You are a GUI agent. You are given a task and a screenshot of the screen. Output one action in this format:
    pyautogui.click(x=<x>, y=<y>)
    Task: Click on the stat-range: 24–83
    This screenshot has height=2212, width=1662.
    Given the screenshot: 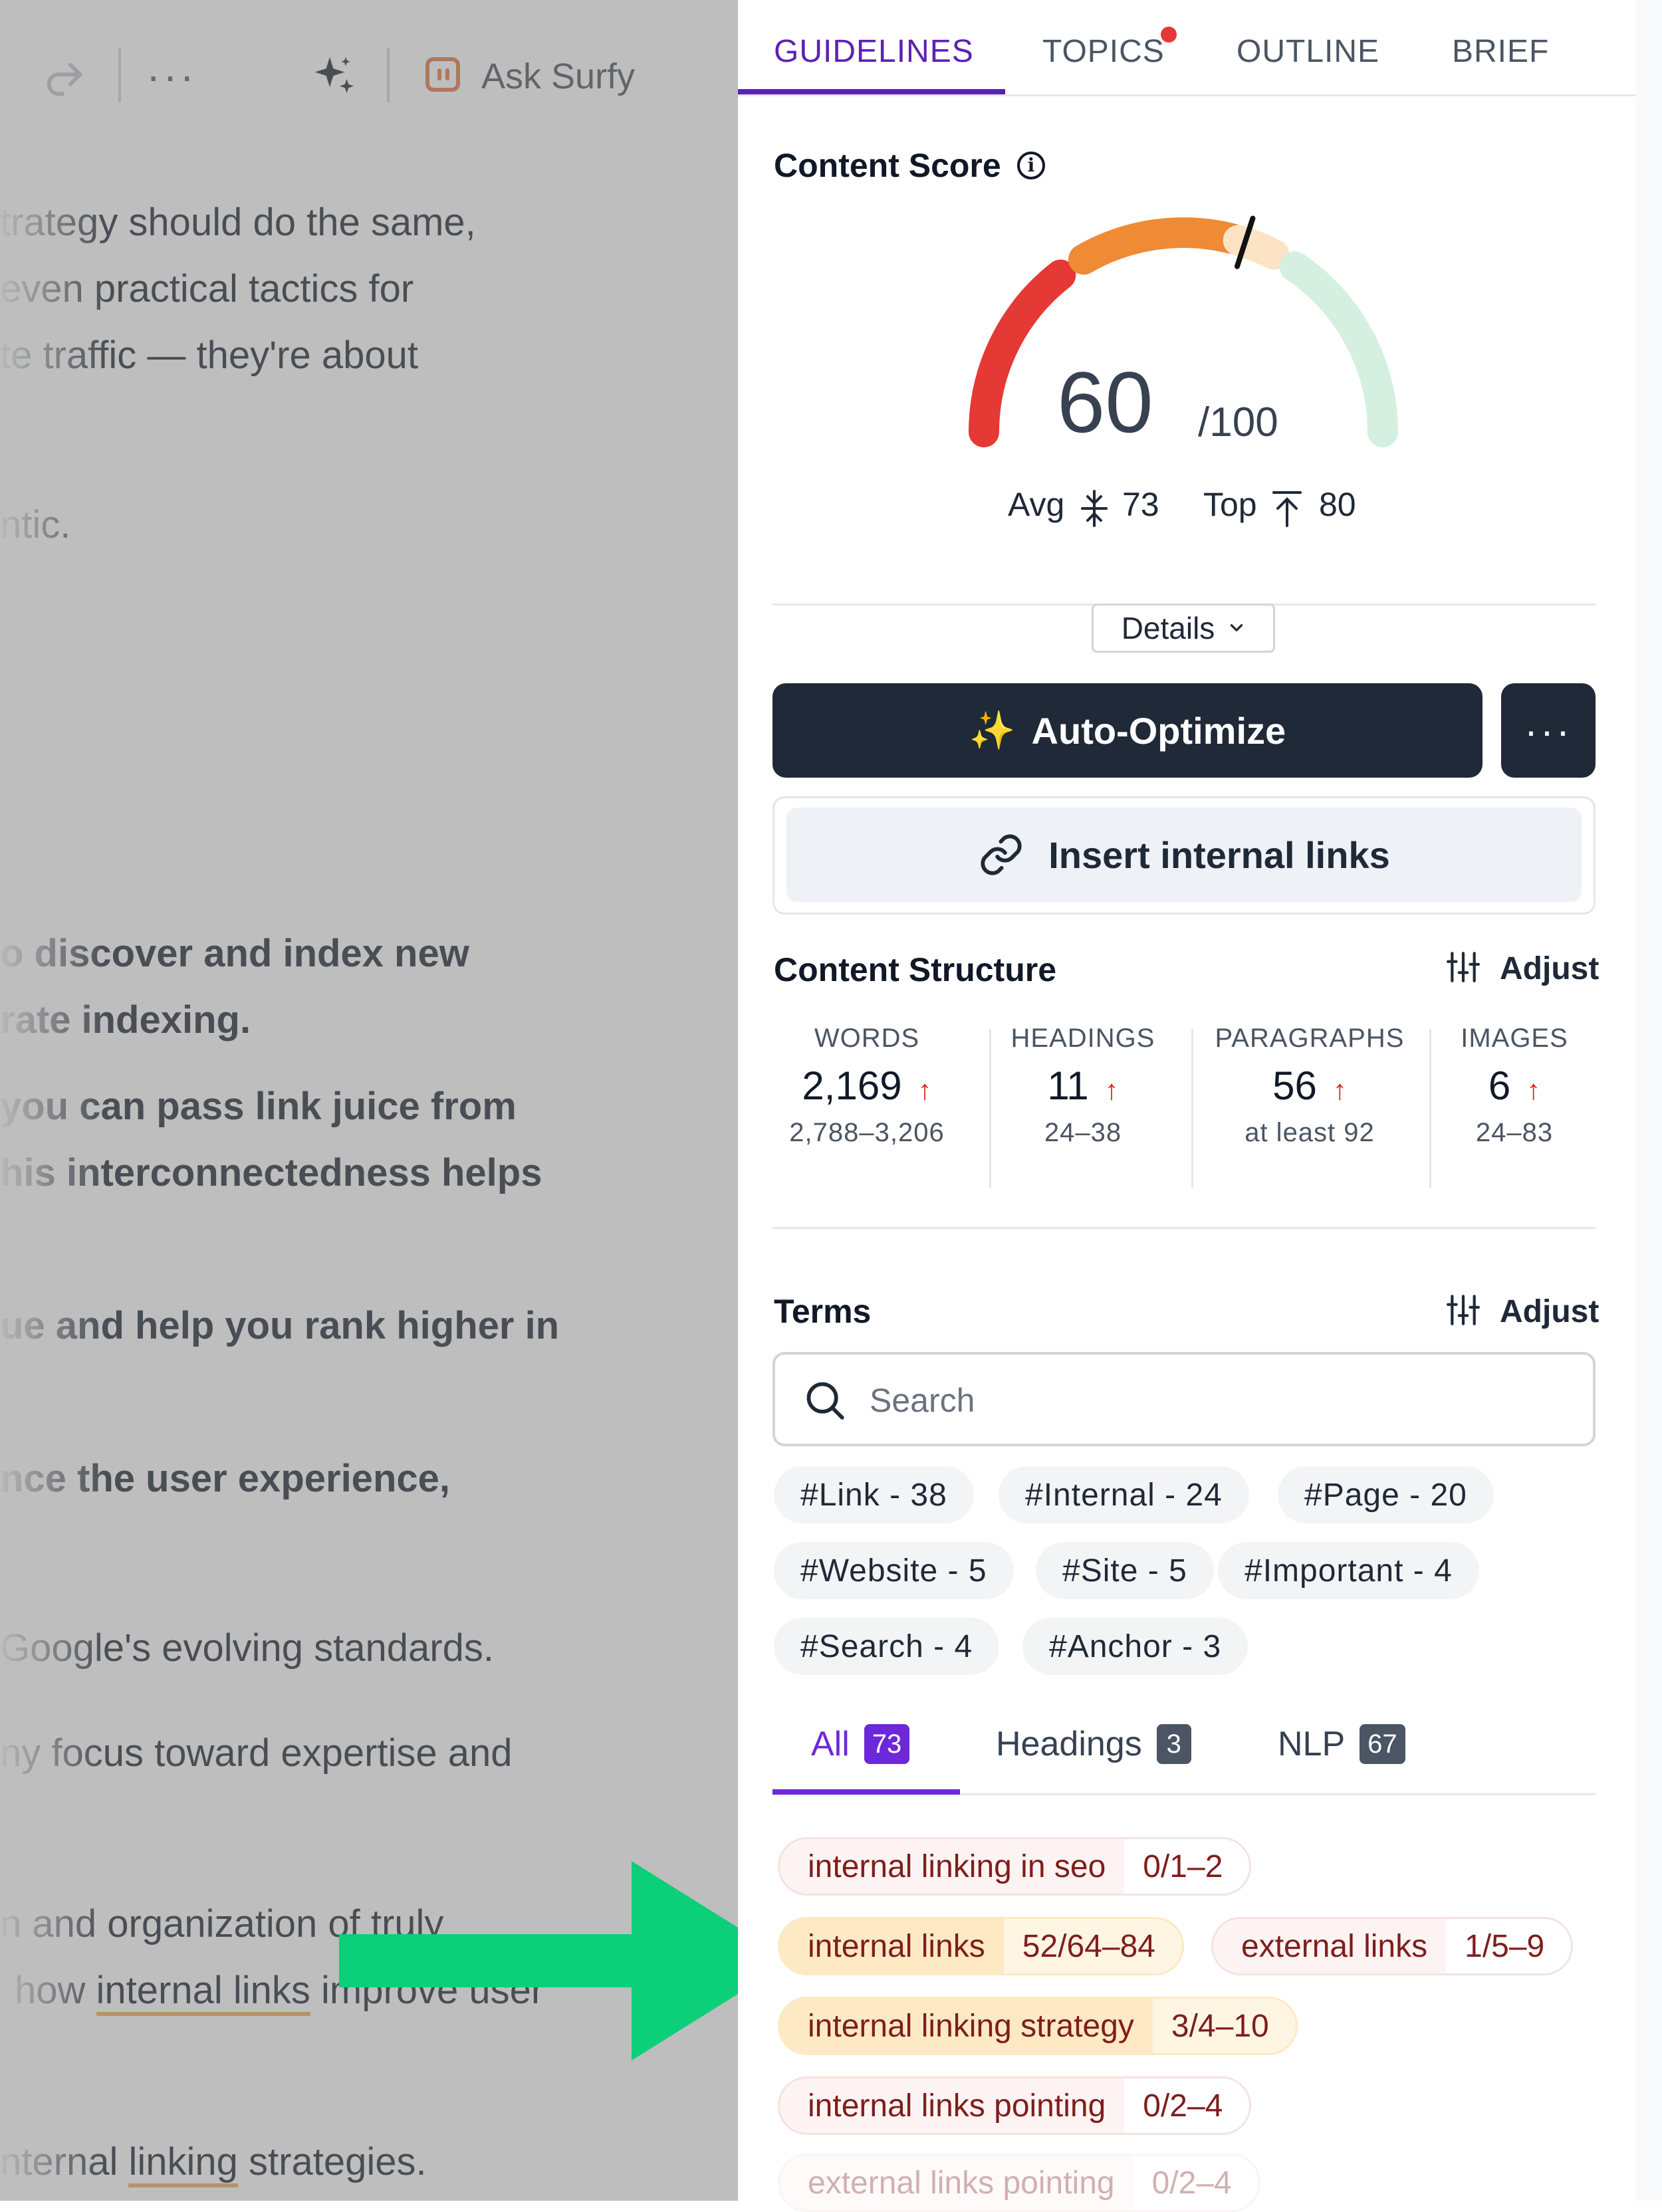 What is the action you would take?
    pyautogui.click(x=1514, y=1132)
    